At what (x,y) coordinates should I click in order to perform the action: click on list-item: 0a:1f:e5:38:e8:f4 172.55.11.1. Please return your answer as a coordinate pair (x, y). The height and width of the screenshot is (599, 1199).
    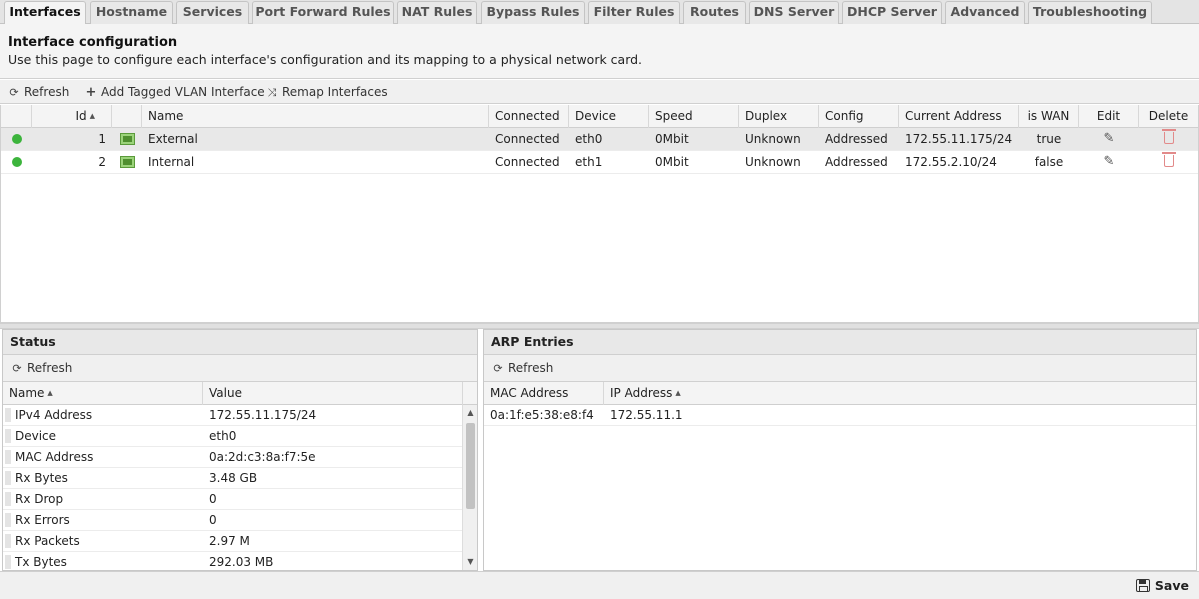
    Looking at the image, I should click on (840, 415).